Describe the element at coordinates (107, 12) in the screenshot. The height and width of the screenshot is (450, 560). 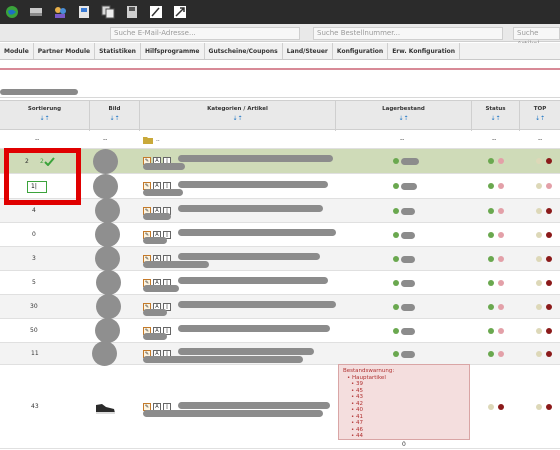
I see `copy-icon` at that location.